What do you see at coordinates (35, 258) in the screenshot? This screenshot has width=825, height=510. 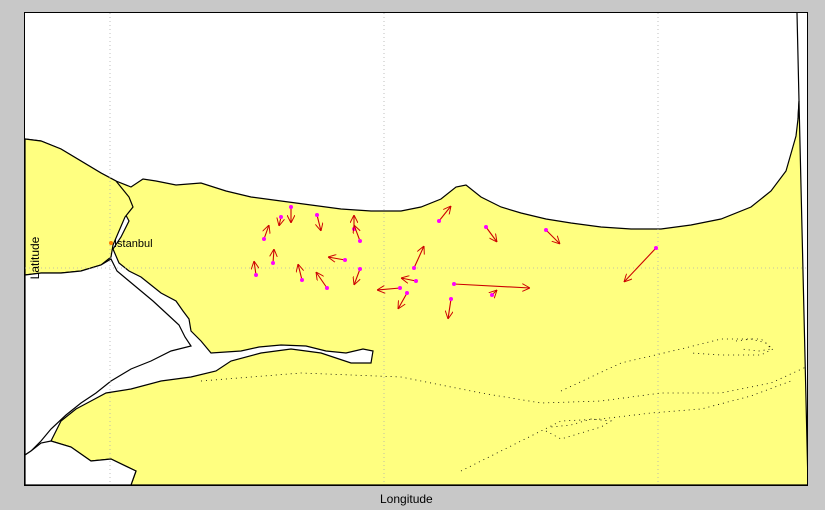 I see `y-axis-label: Latitude` at bounding box center [35, 258].